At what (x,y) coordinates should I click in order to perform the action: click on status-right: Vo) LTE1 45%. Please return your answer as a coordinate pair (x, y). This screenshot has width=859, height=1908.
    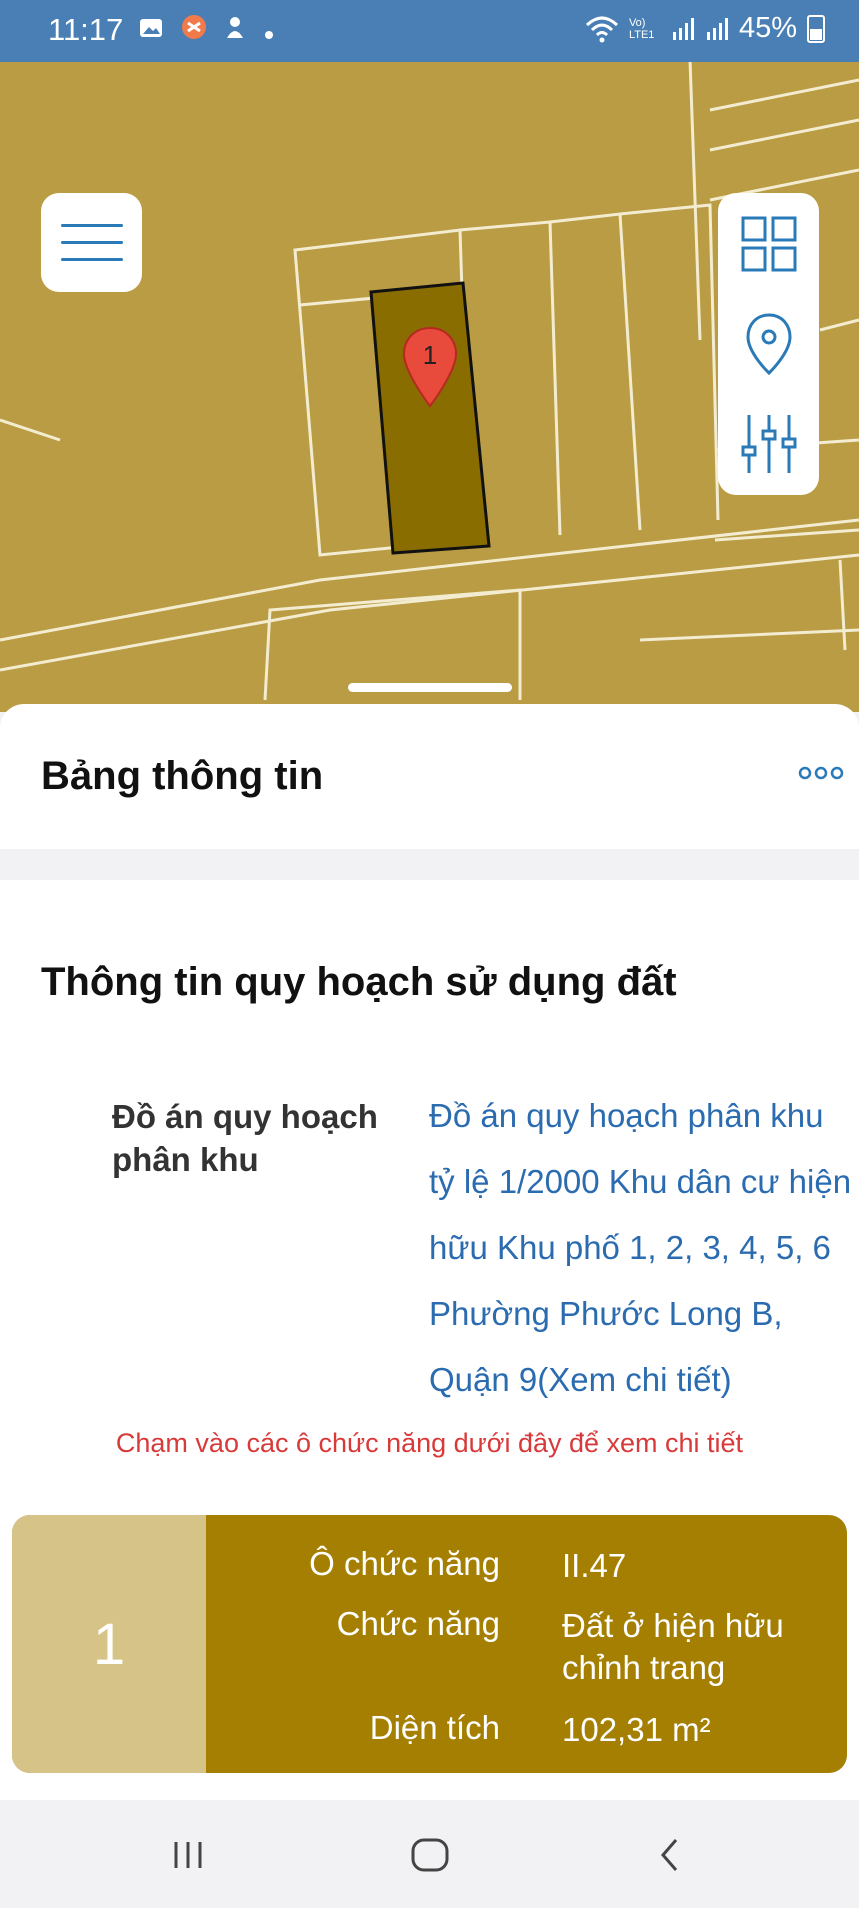
    Looking at the image, I should click on (705, 28).